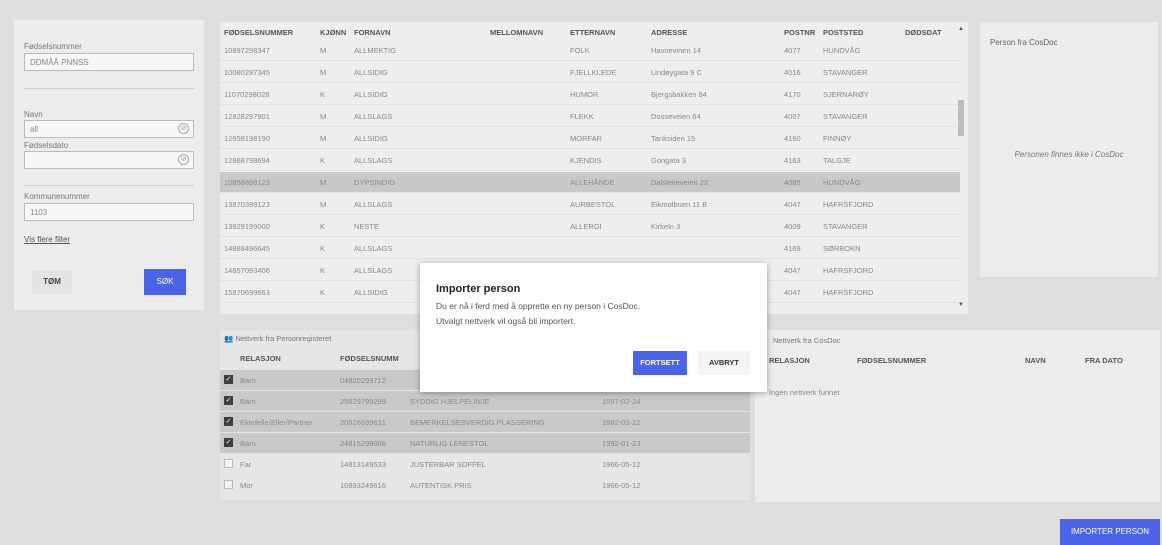 The image size is (1162, 545). I want to click on name-cell: SYDDIG HJELPELINJE, so click(450, 401).